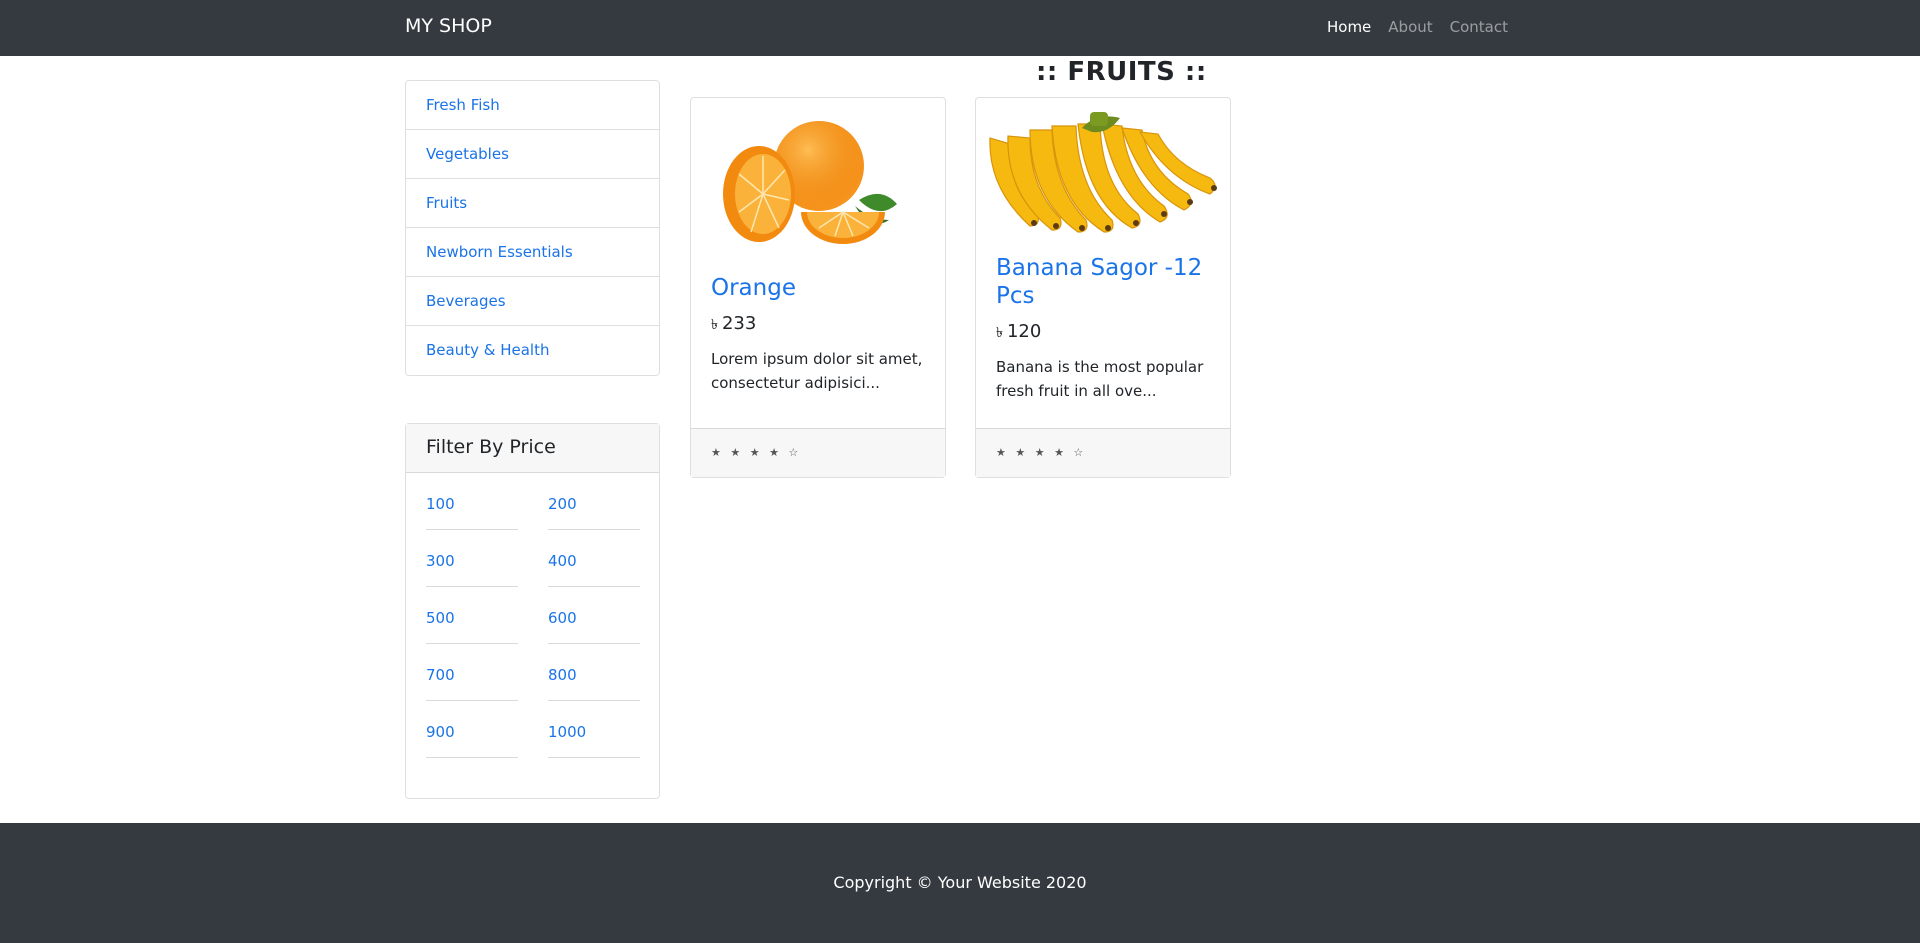 The width and height of the screenshot is (1920, 943). What do you see at coordinates (1104, 172) in the screenshot?
I see `banana-image` at bounding box center [1104, 172].